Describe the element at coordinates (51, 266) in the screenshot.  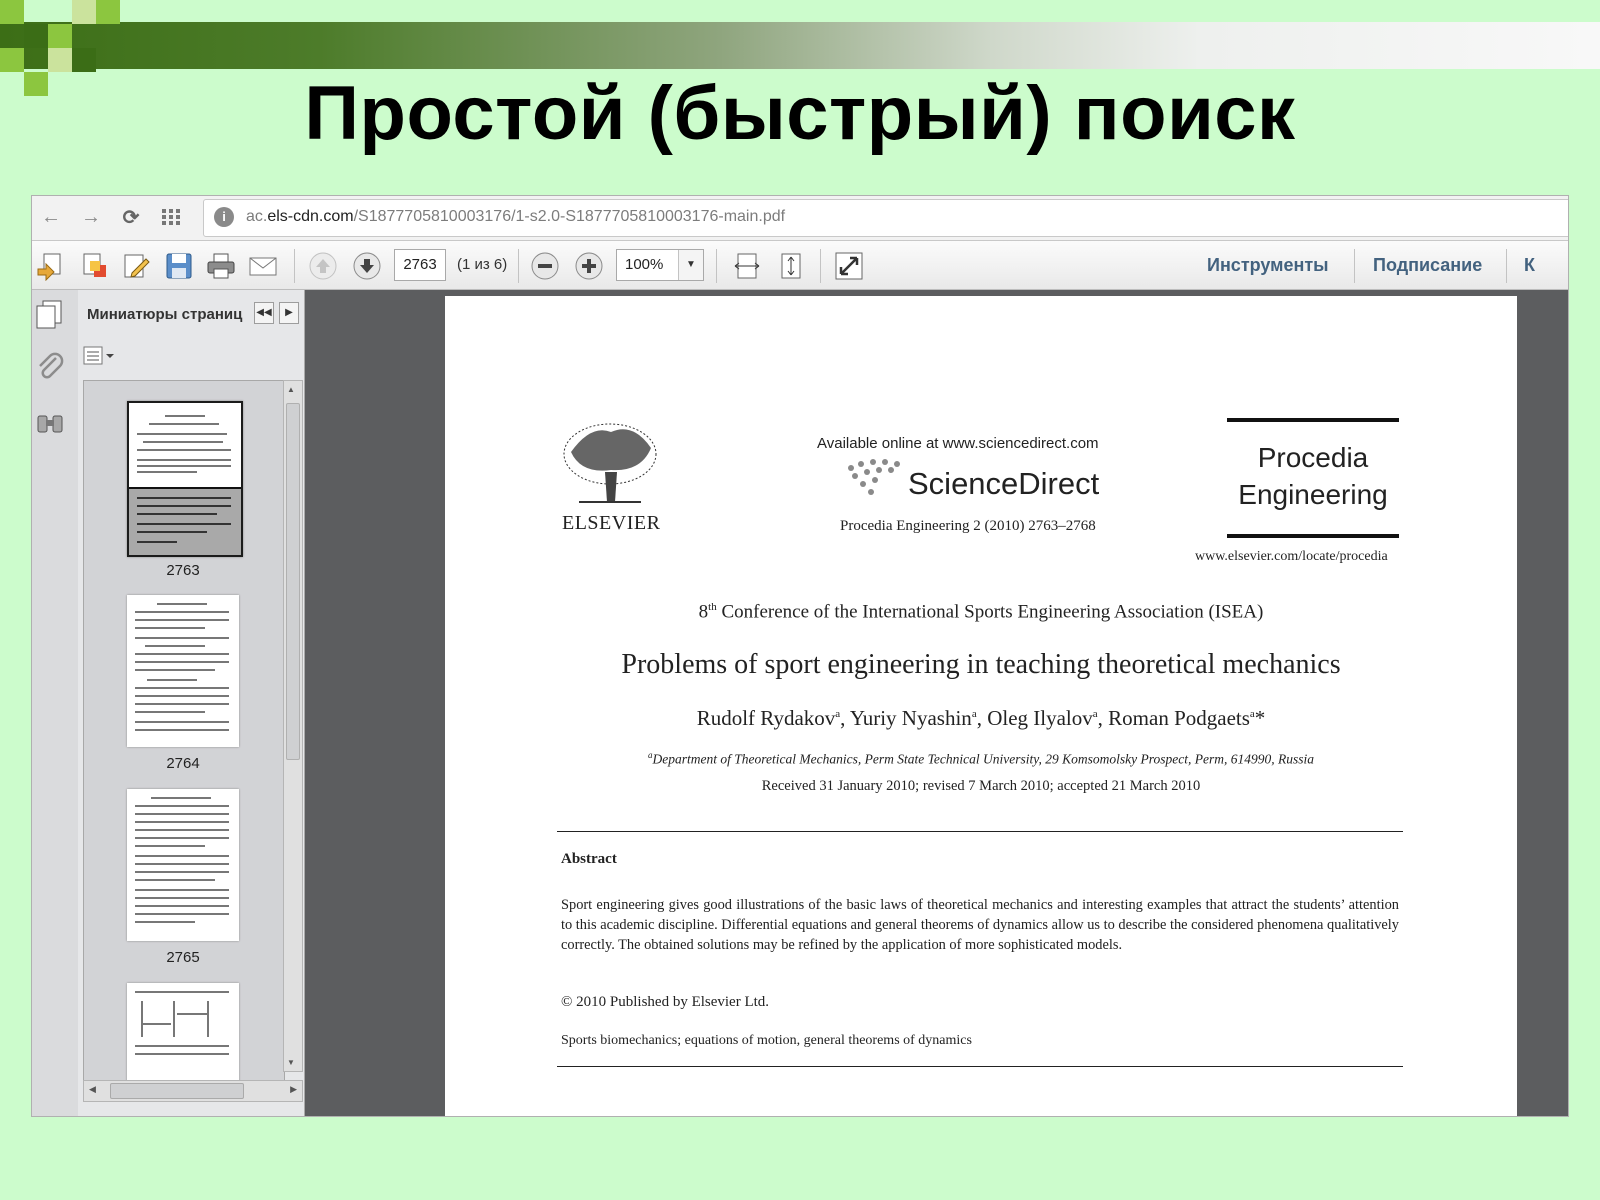
I see `create-pdf-icon` at that location.